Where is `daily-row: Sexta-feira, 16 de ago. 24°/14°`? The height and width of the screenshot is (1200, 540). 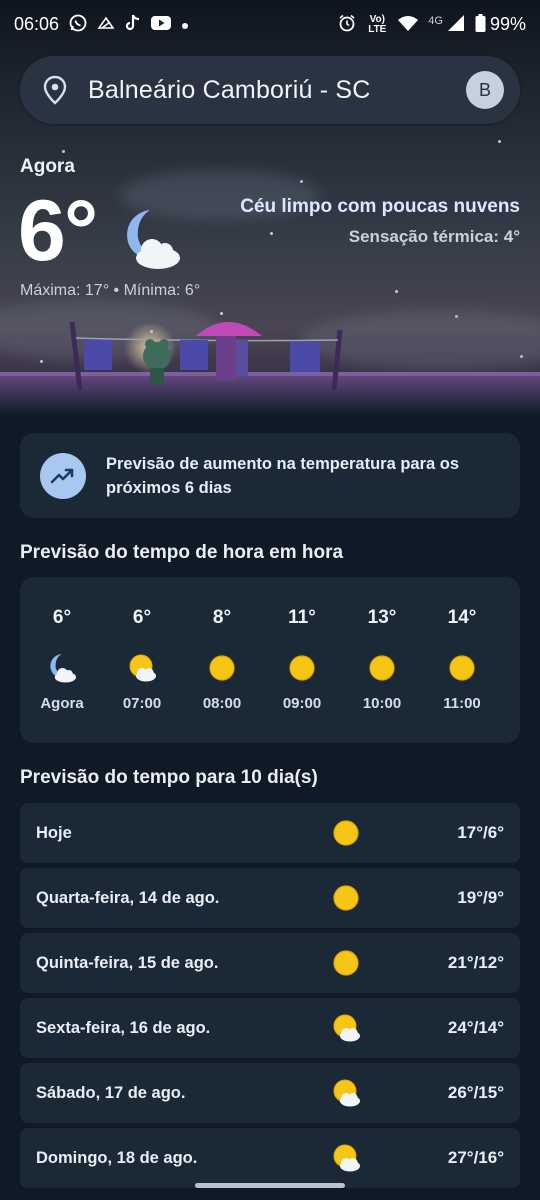 daily-row: Sexta-feira, 16 de ago. 24°/14° is located at coordinates (270, 1028).